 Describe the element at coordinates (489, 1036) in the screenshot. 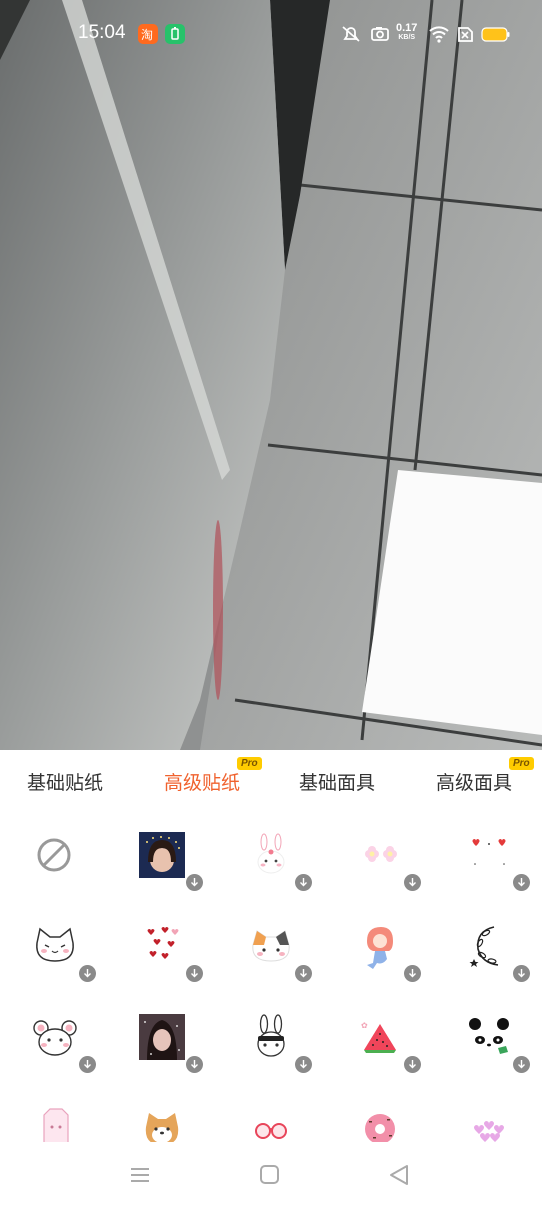

I see `panda-face-sticker` at that location.